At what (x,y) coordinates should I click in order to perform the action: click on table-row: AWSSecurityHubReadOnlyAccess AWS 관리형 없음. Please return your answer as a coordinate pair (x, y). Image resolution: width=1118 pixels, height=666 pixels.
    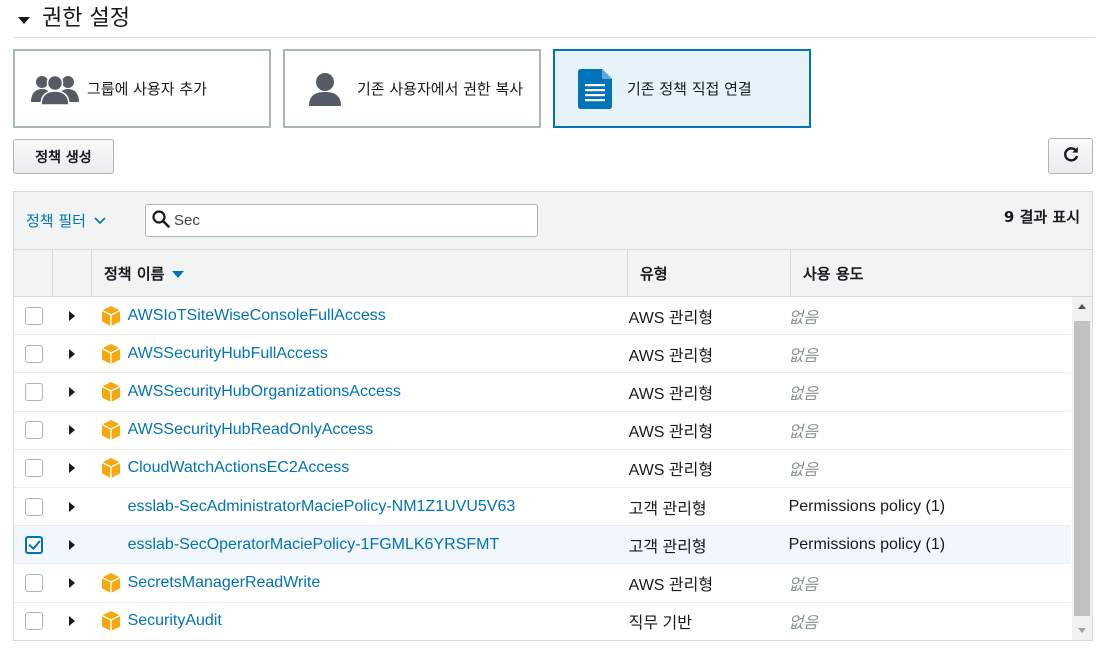
    Looking at the image, I should click on (542, 431).